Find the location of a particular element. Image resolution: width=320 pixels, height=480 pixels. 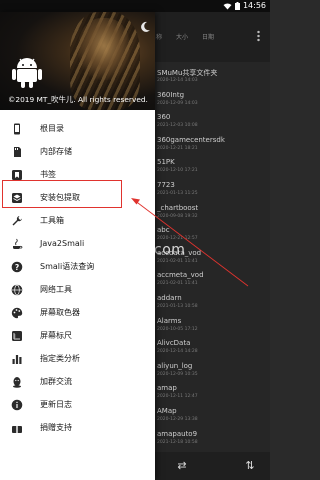

java-icon is located at coordinates (18, 243).